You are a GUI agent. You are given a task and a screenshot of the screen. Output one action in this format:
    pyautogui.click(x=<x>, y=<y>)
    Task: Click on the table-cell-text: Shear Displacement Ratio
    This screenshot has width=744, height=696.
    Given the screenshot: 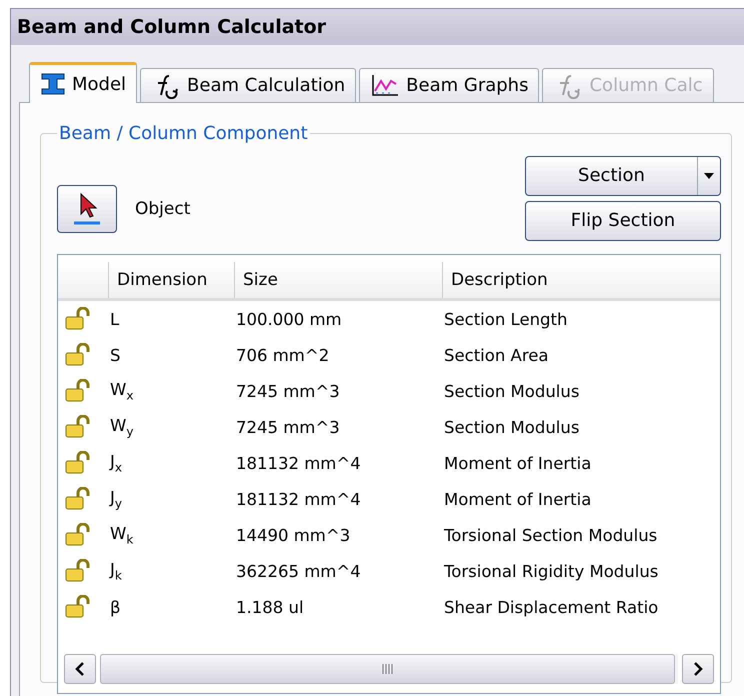 What is the action you would take?
    pyautogui.click(x=551, y=607)
    